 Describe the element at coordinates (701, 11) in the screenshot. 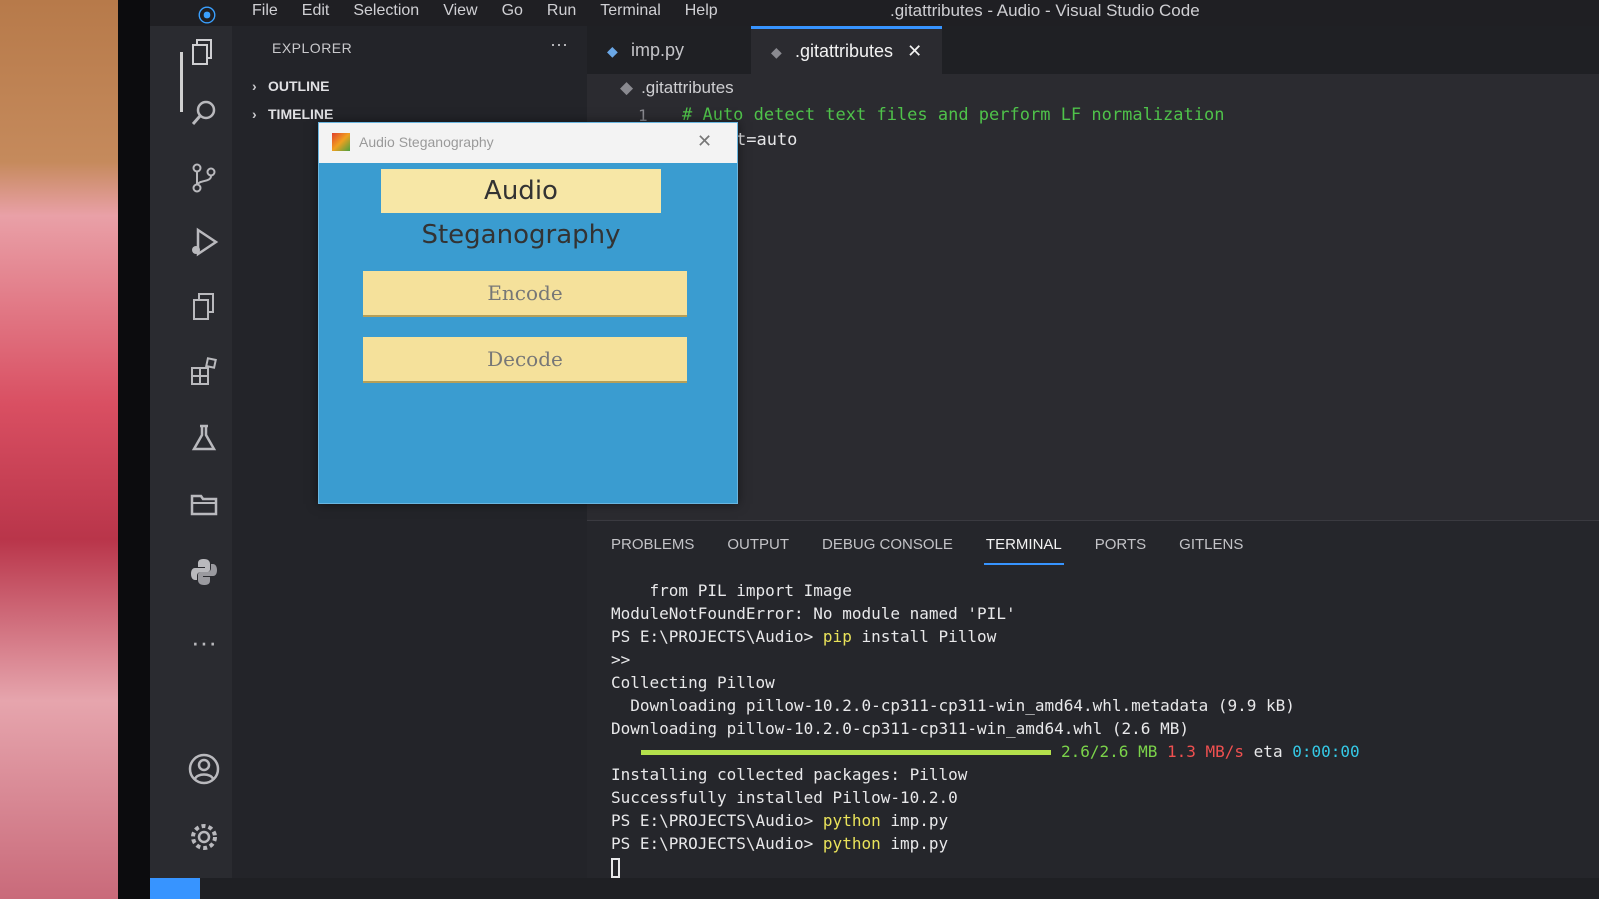

I see `menu-help: Help` at that location.